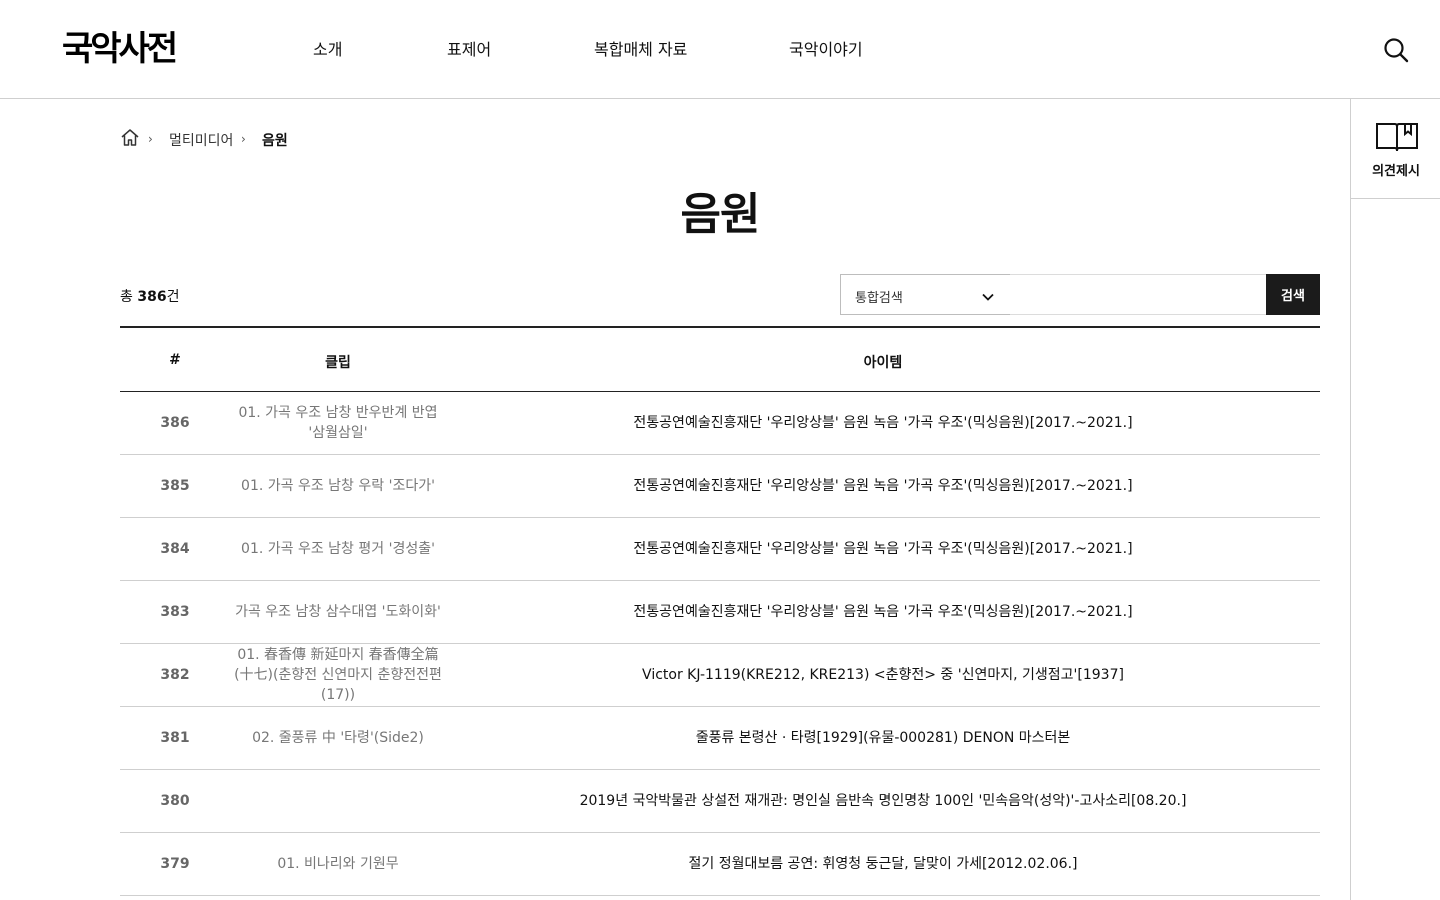  I want to click on row-number: 380, so click(175, 801).